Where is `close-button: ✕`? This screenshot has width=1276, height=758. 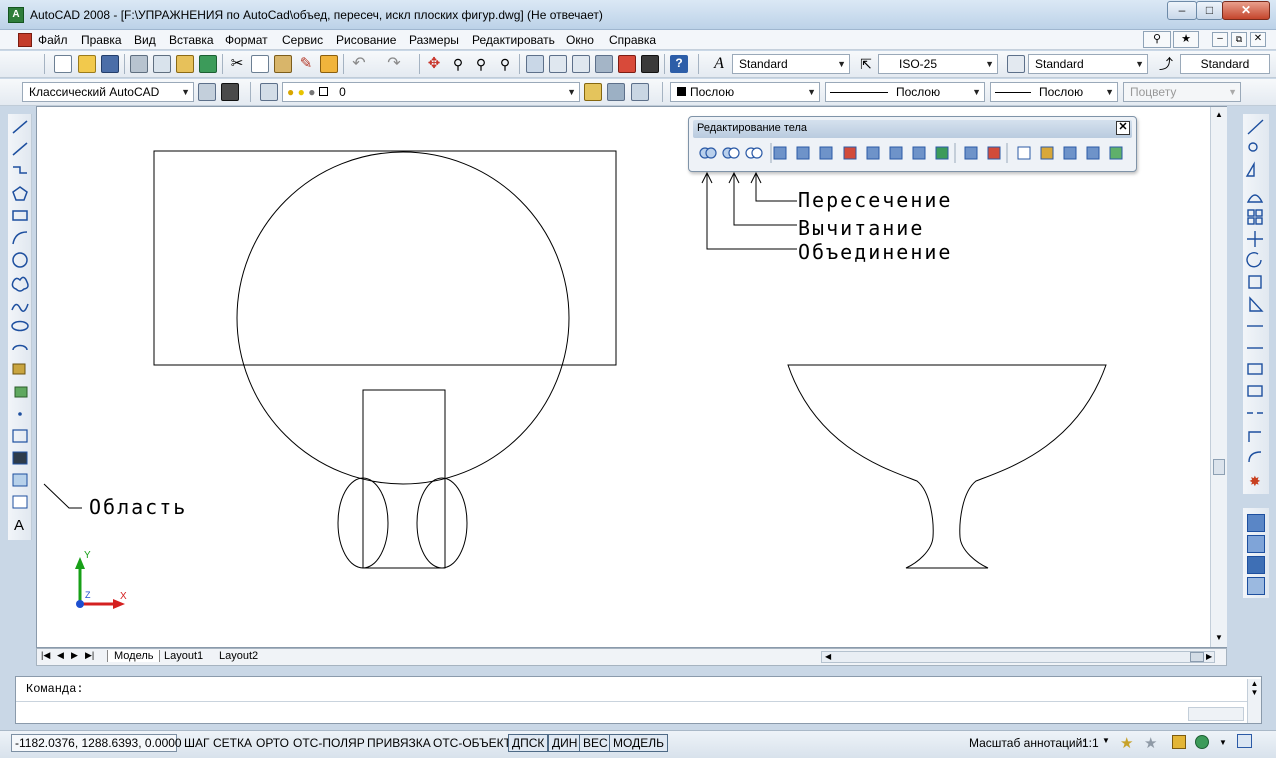 close-button: ✕ is located at coordinates (1246, 10).